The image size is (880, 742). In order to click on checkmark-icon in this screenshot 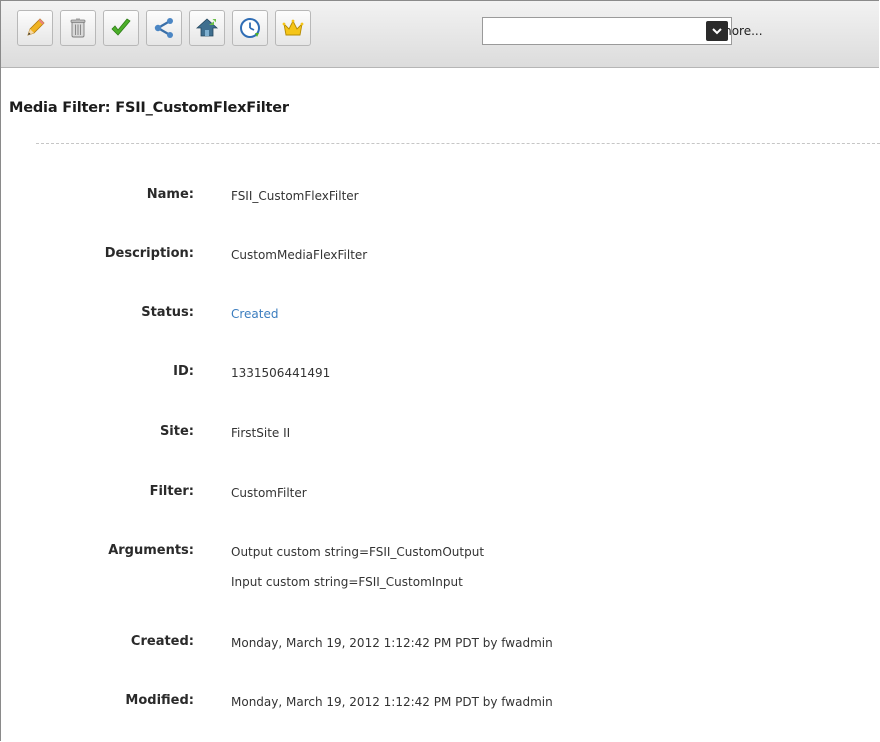, I will do `click(121, 27)`.